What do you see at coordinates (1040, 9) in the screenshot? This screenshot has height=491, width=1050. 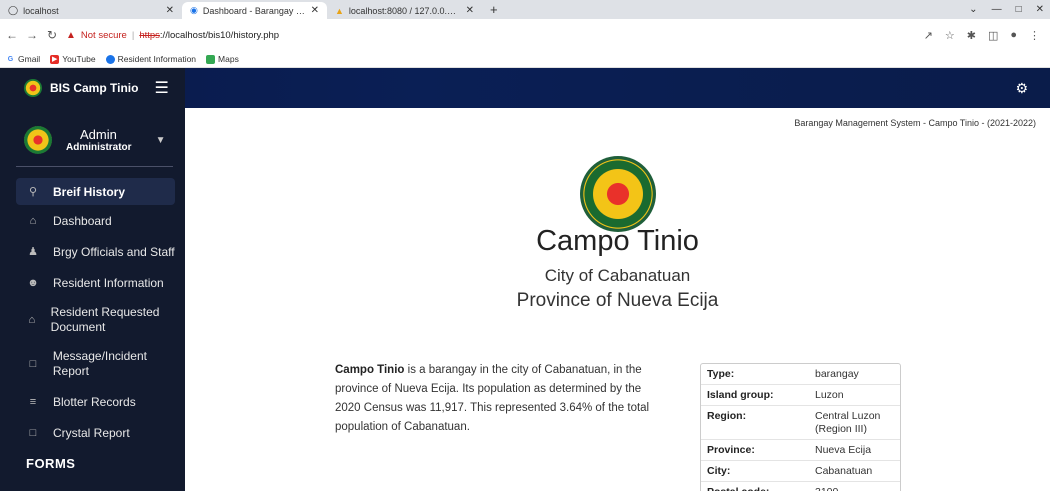 I see `close-window-icon: ✕` at bounding box center [1040, 9].